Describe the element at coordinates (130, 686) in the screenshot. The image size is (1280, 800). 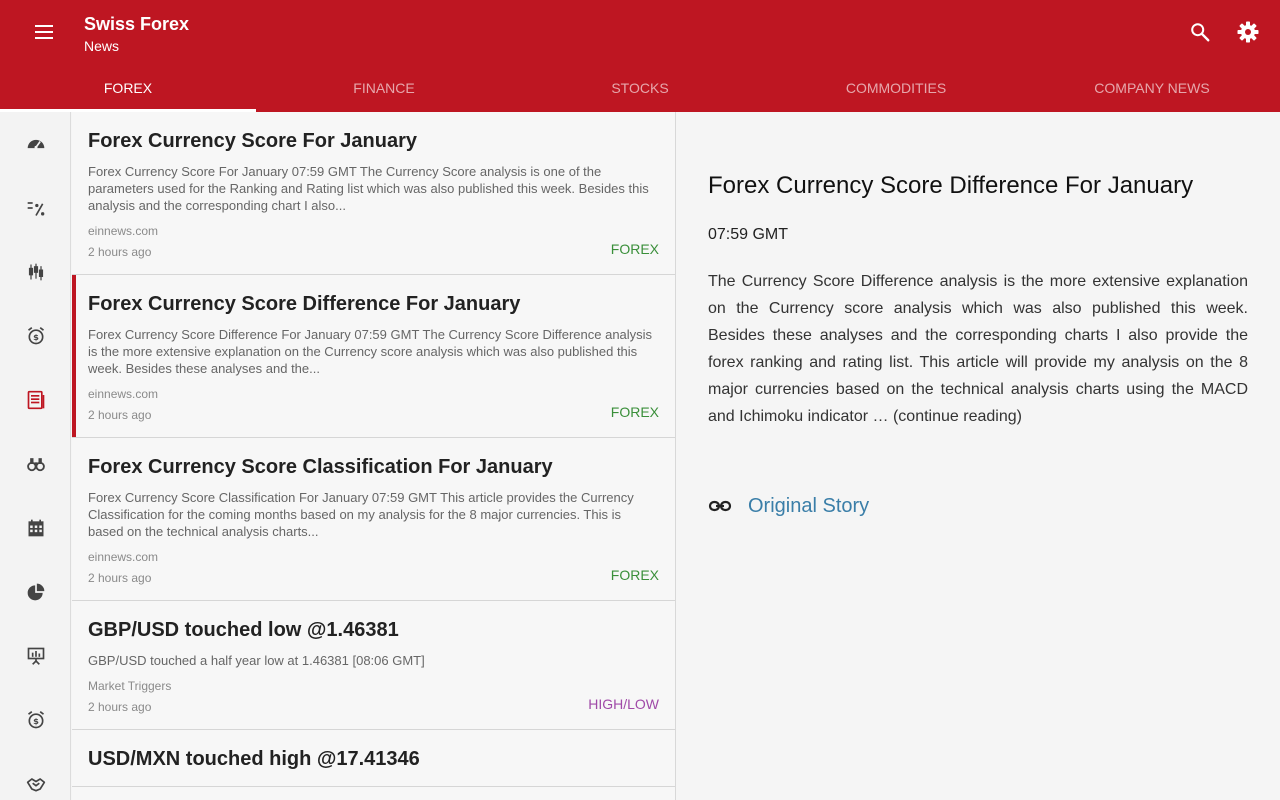
I see `article-source: Market Triggers` at that location.